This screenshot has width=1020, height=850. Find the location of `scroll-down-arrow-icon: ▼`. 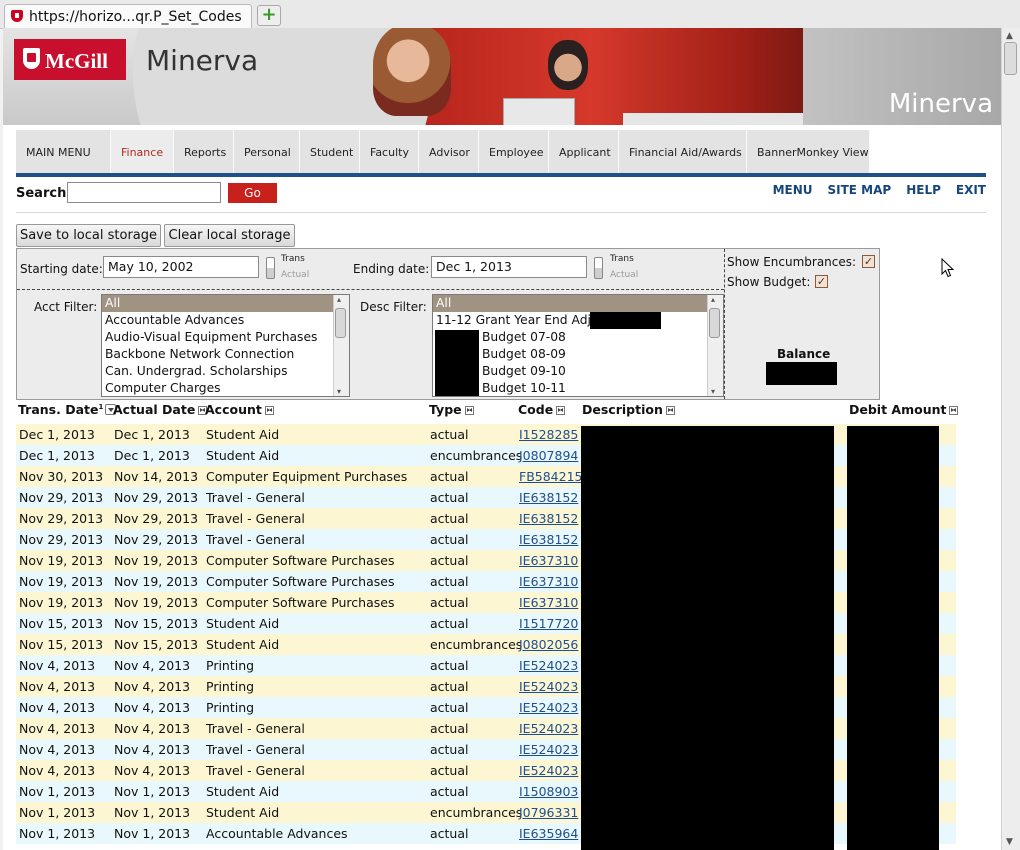

scroll-down-arrow-icon: ▼ is located at coordinates (1009, 842).